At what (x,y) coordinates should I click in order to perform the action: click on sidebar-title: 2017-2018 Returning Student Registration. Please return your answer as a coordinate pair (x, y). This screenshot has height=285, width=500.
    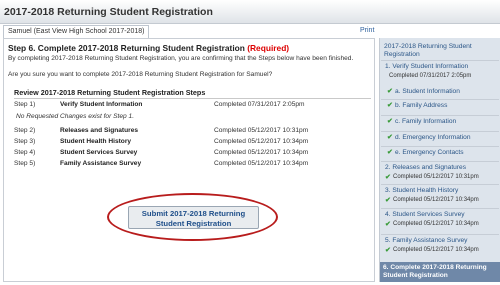
    Looking at the image, I should click on (428, 50).